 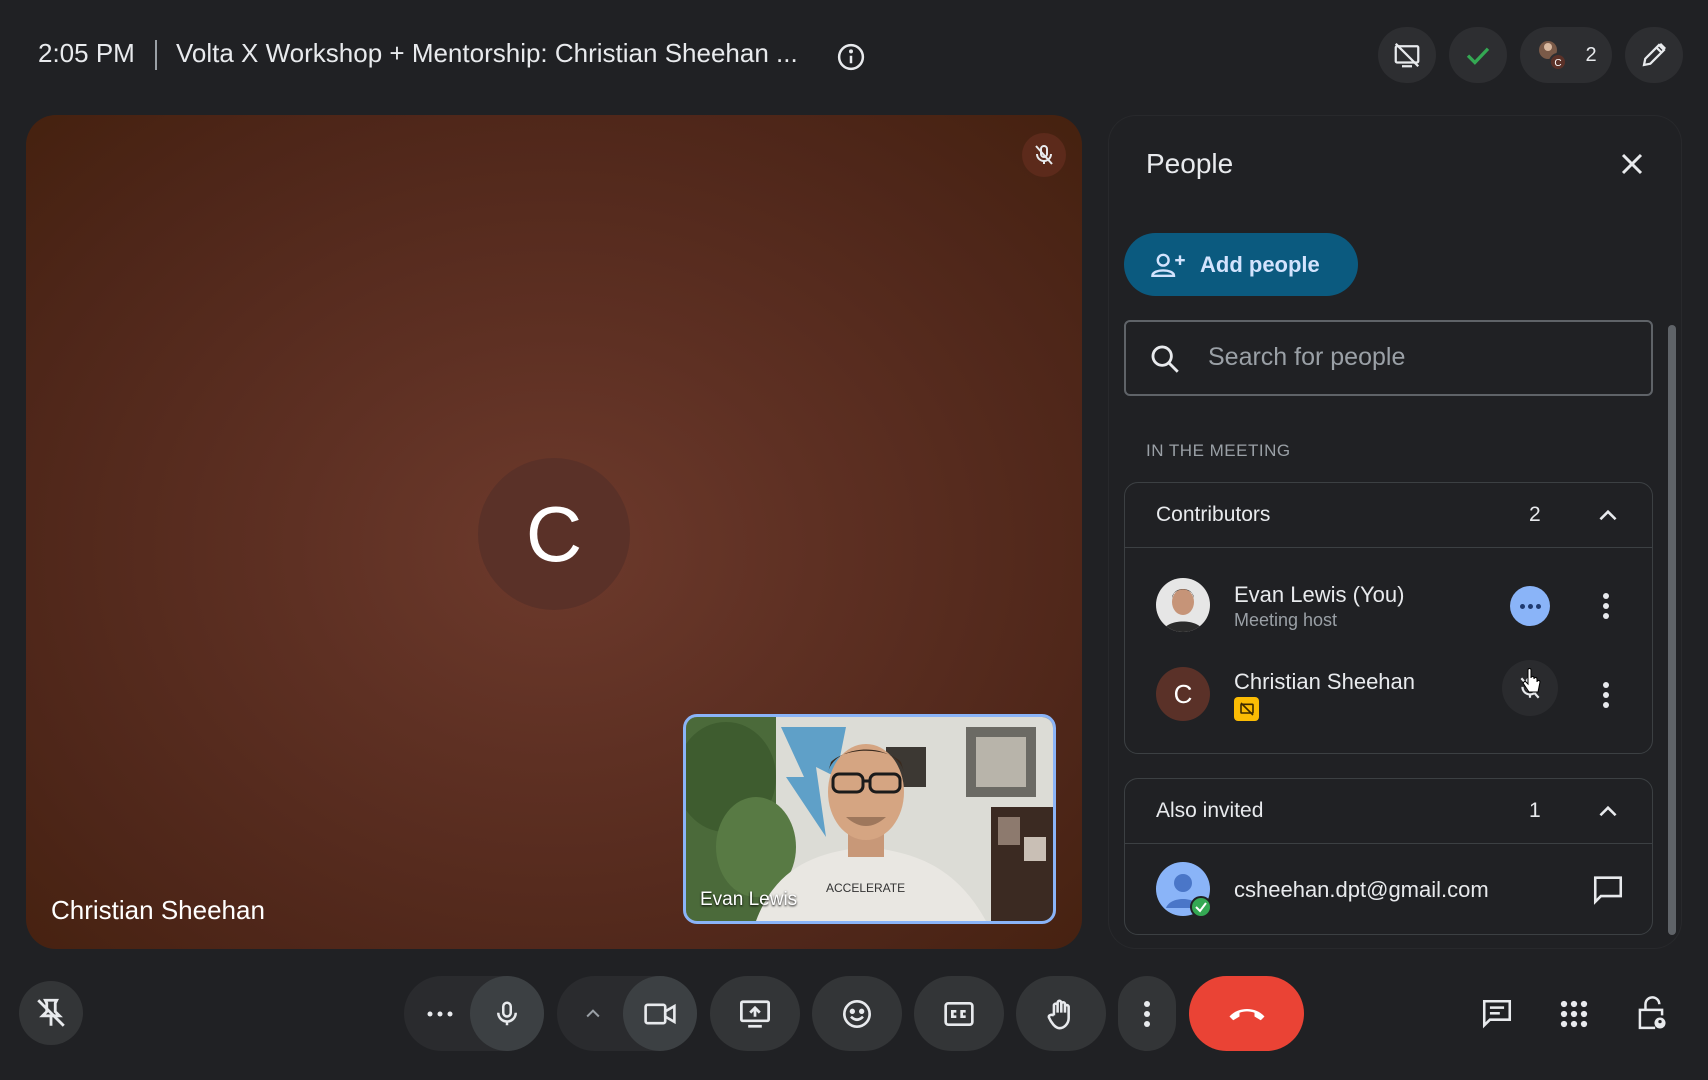 I want to click on panel-scrollbar, so click(x=1672, y=630).